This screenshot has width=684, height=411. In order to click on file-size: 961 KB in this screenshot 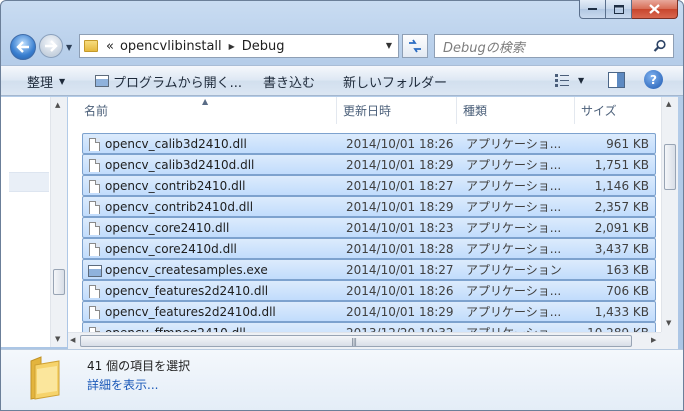, I will do `click(627, 143)`.